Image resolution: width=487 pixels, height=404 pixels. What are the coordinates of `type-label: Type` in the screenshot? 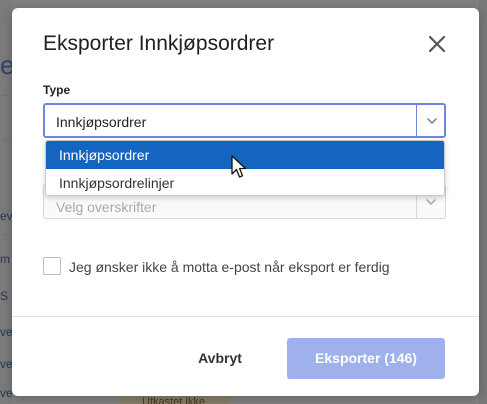 It's located at (57, 90).